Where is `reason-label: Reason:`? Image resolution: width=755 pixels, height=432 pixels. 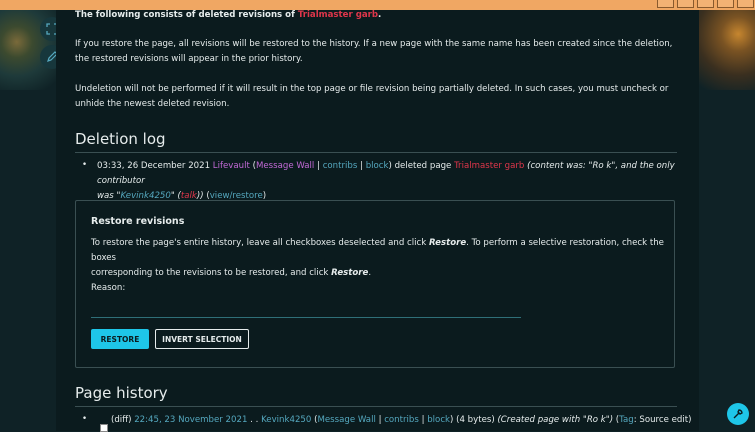
reason-label: Reason: is located at coordinates (108, 288).